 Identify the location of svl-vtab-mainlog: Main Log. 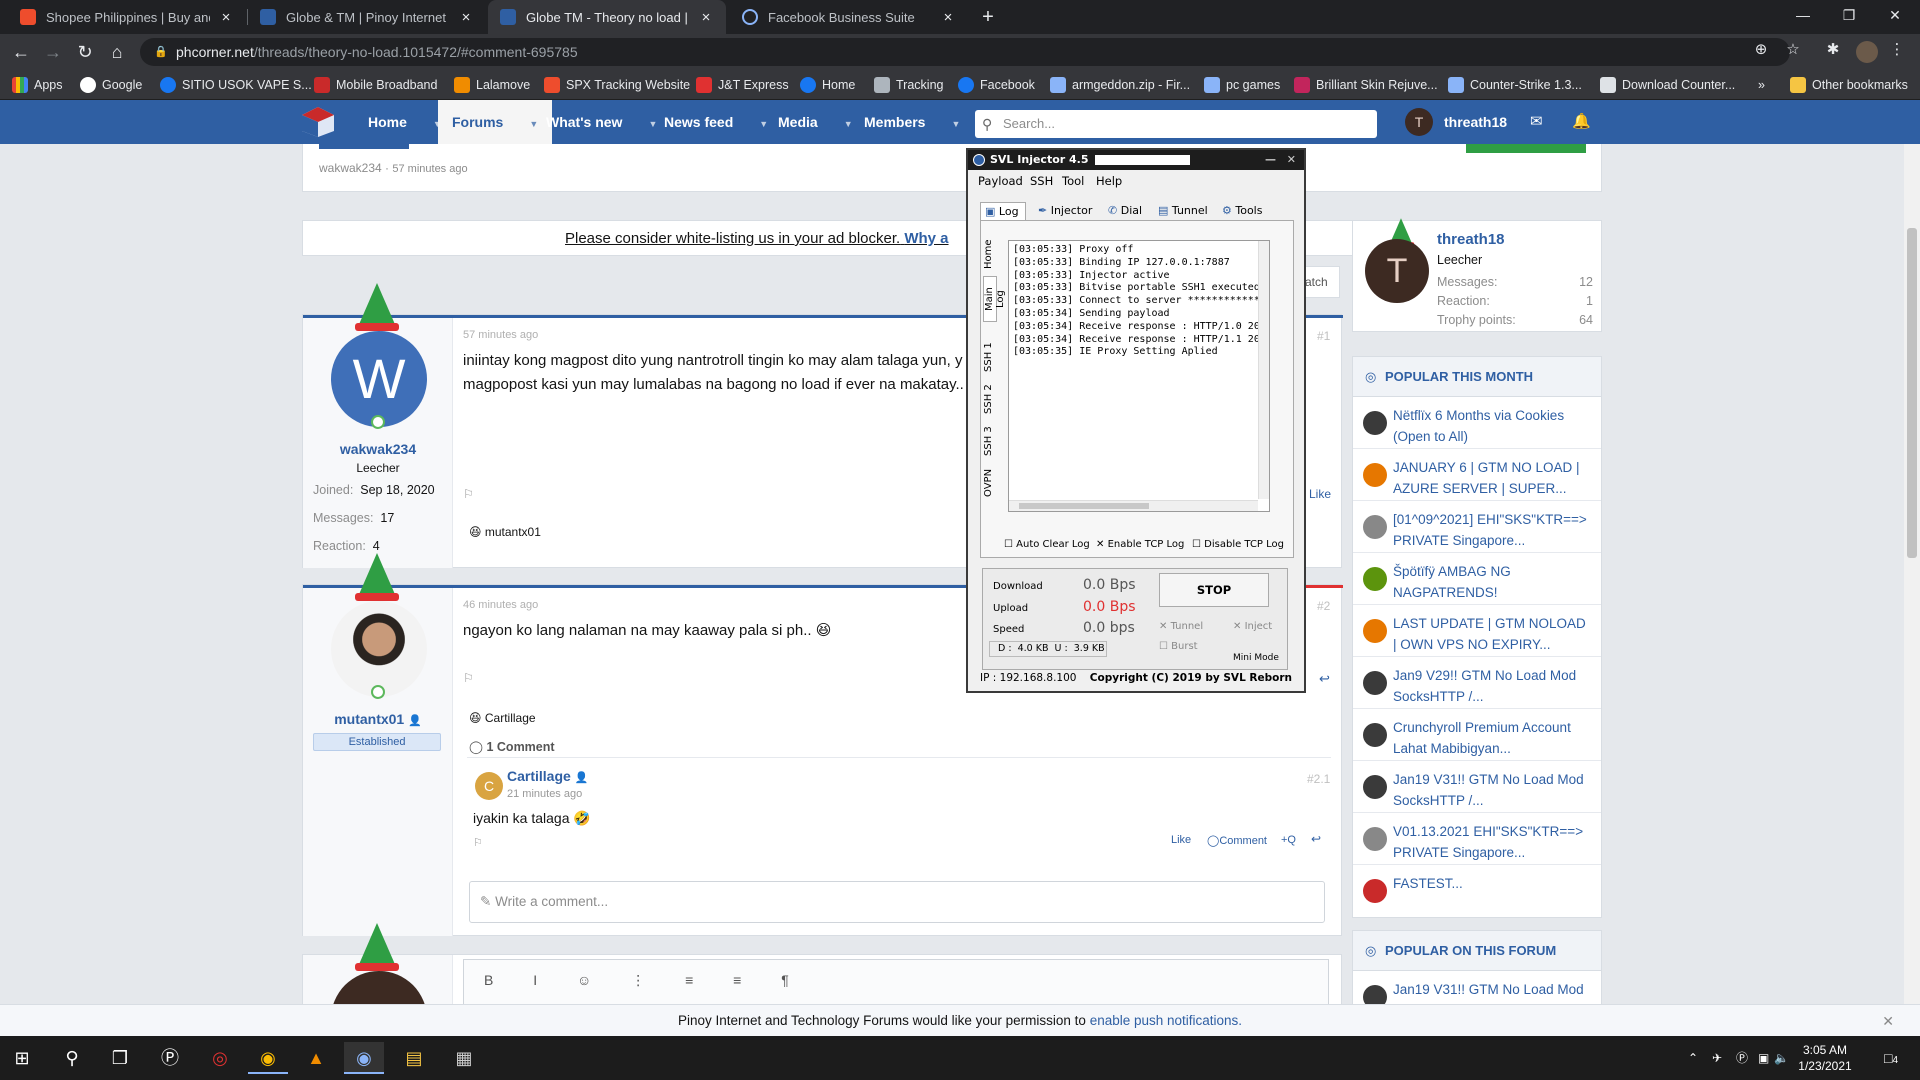
(994, 299).